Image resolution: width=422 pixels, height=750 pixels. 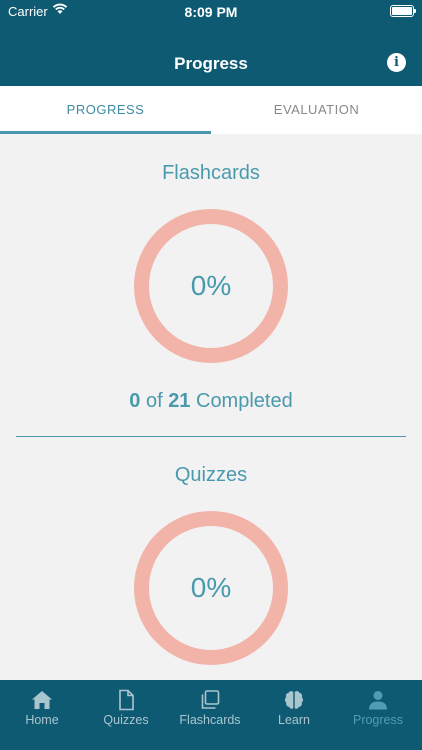 What do you see at coordinates (154, 401) in the screenshot?
I see `completed-of: of` at bounding box center [154, 401].